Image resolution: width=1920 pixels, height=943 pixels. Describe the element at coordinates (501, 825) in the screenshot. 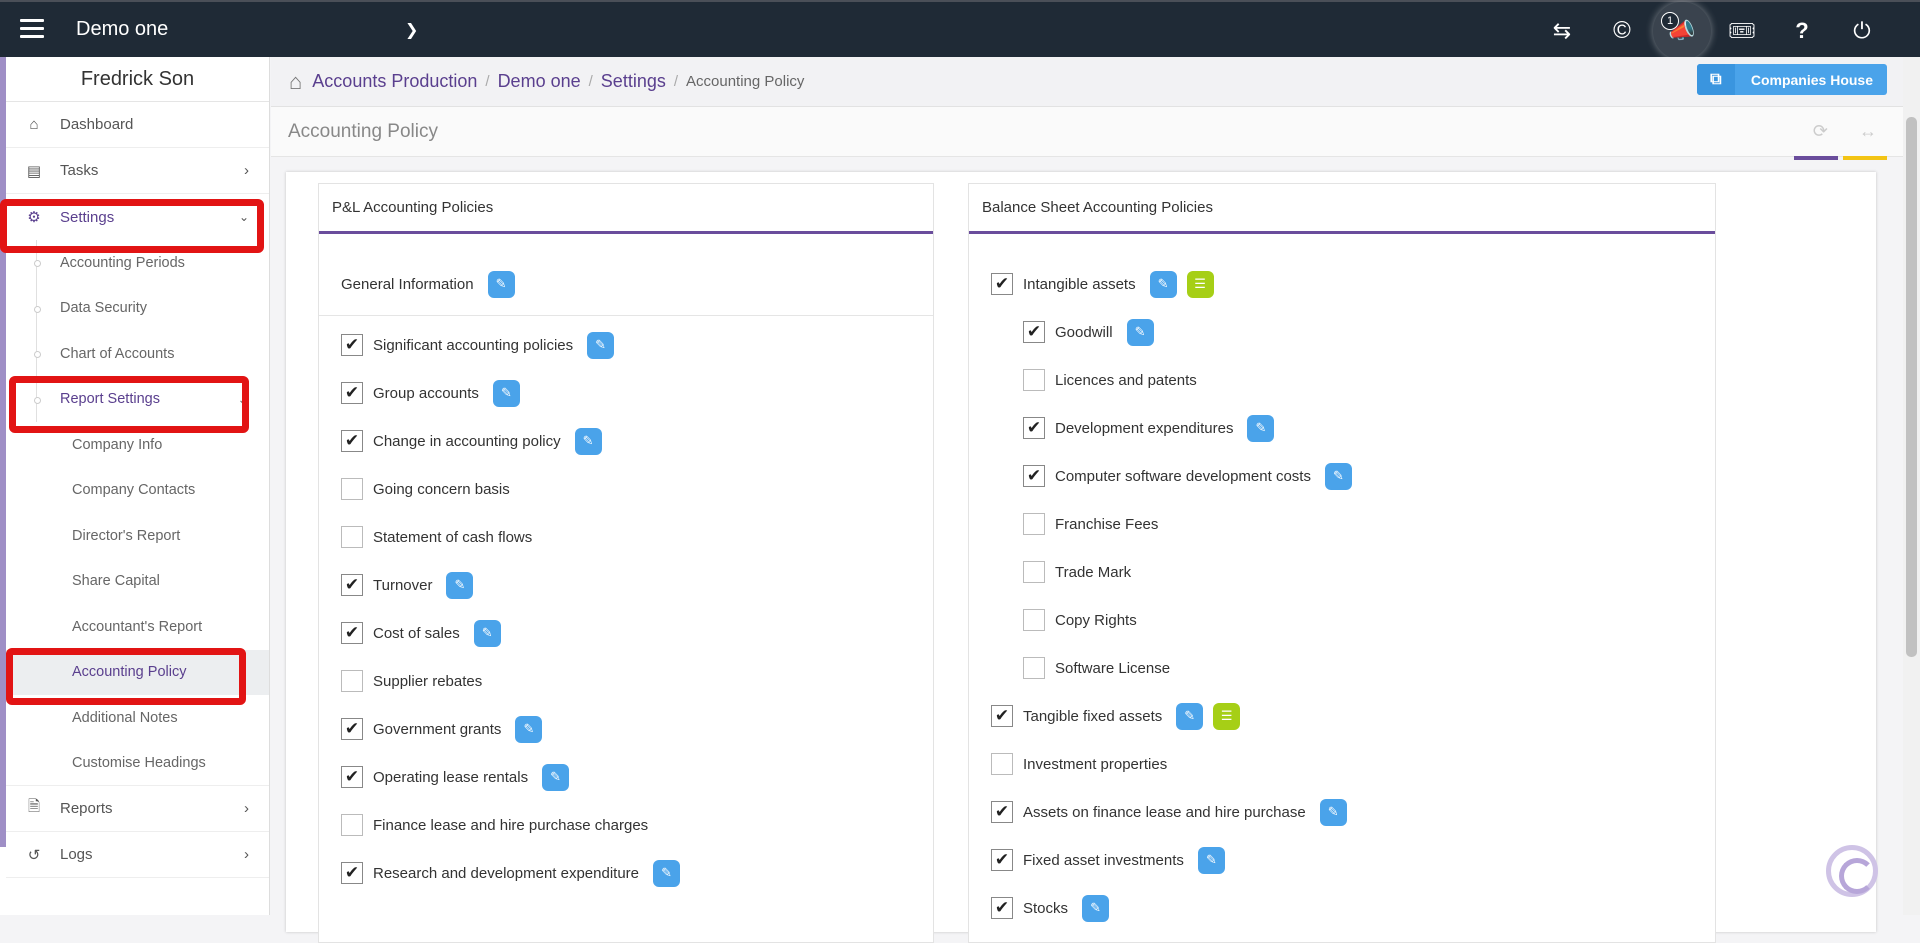

I see `pl-row-finance-lease-and-hire-purchase-charges: Finance lease and hire purchase charges` at that location.